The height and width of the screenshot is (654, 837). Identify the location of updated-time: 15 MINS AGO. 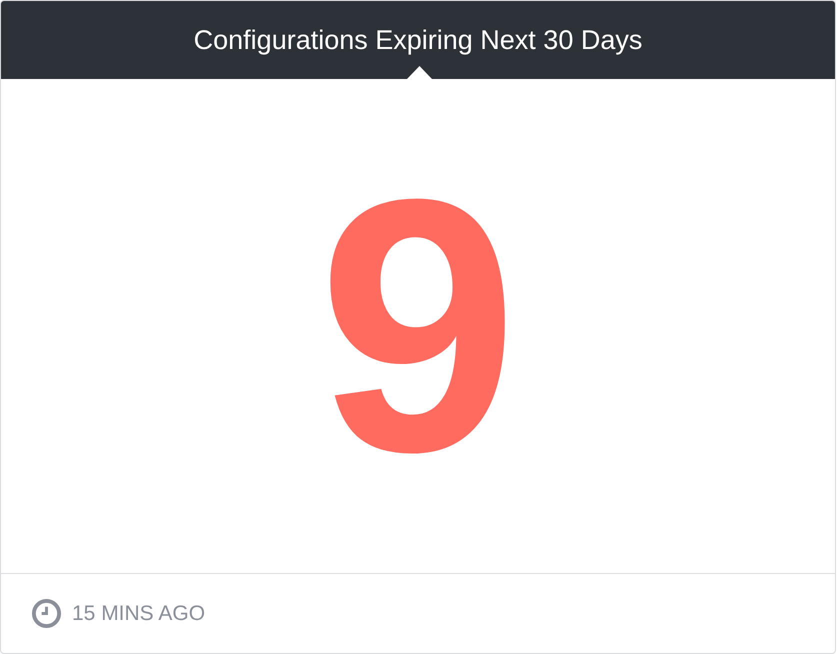
(139, 613).